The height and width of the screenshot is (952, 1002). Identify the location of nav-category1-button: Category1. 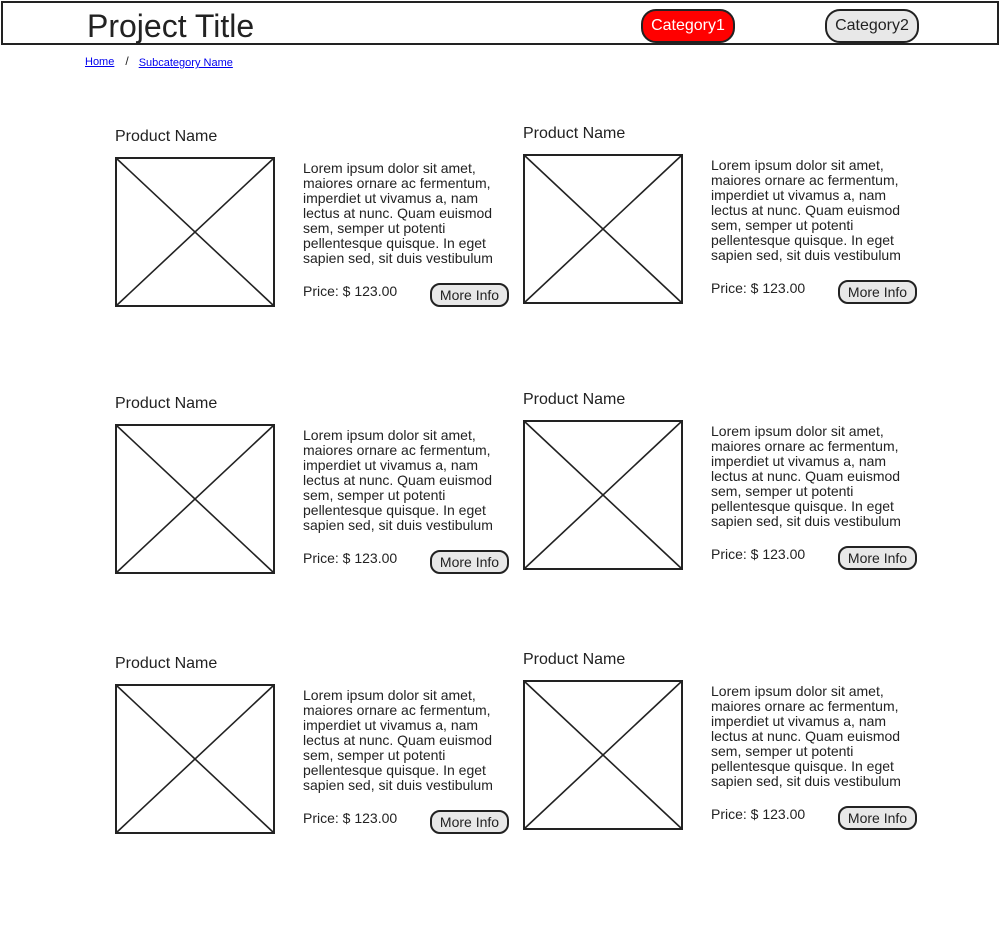
(688, 26).